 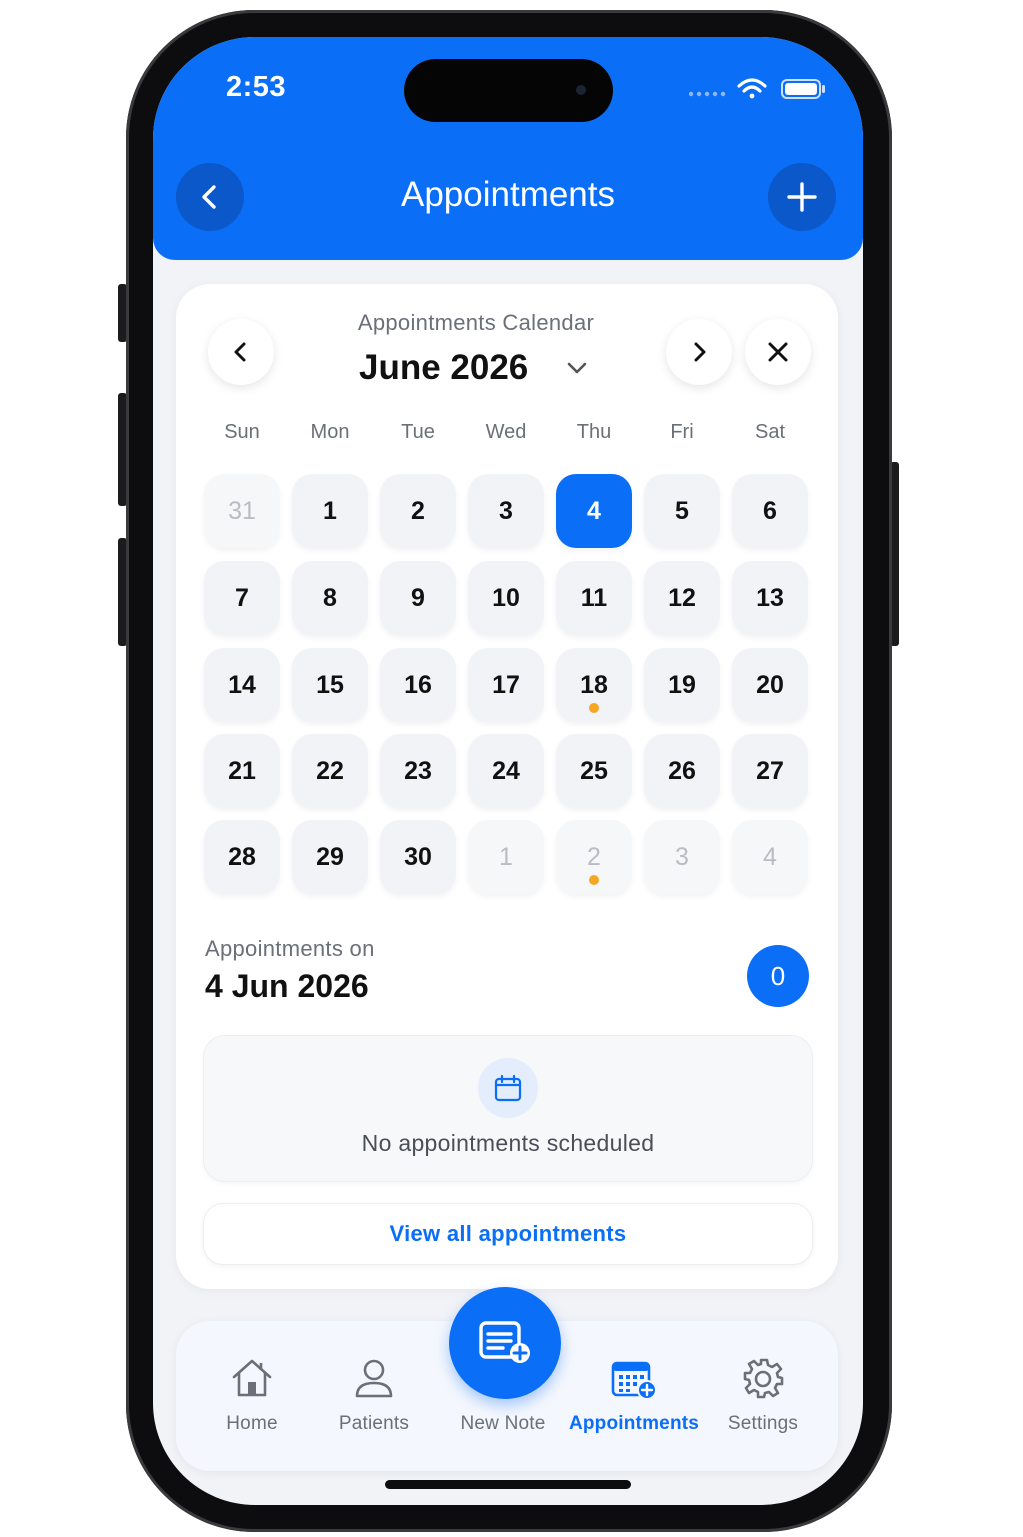 I want to click on tab-label-settings: Settings, so click(x=763, y=1423).